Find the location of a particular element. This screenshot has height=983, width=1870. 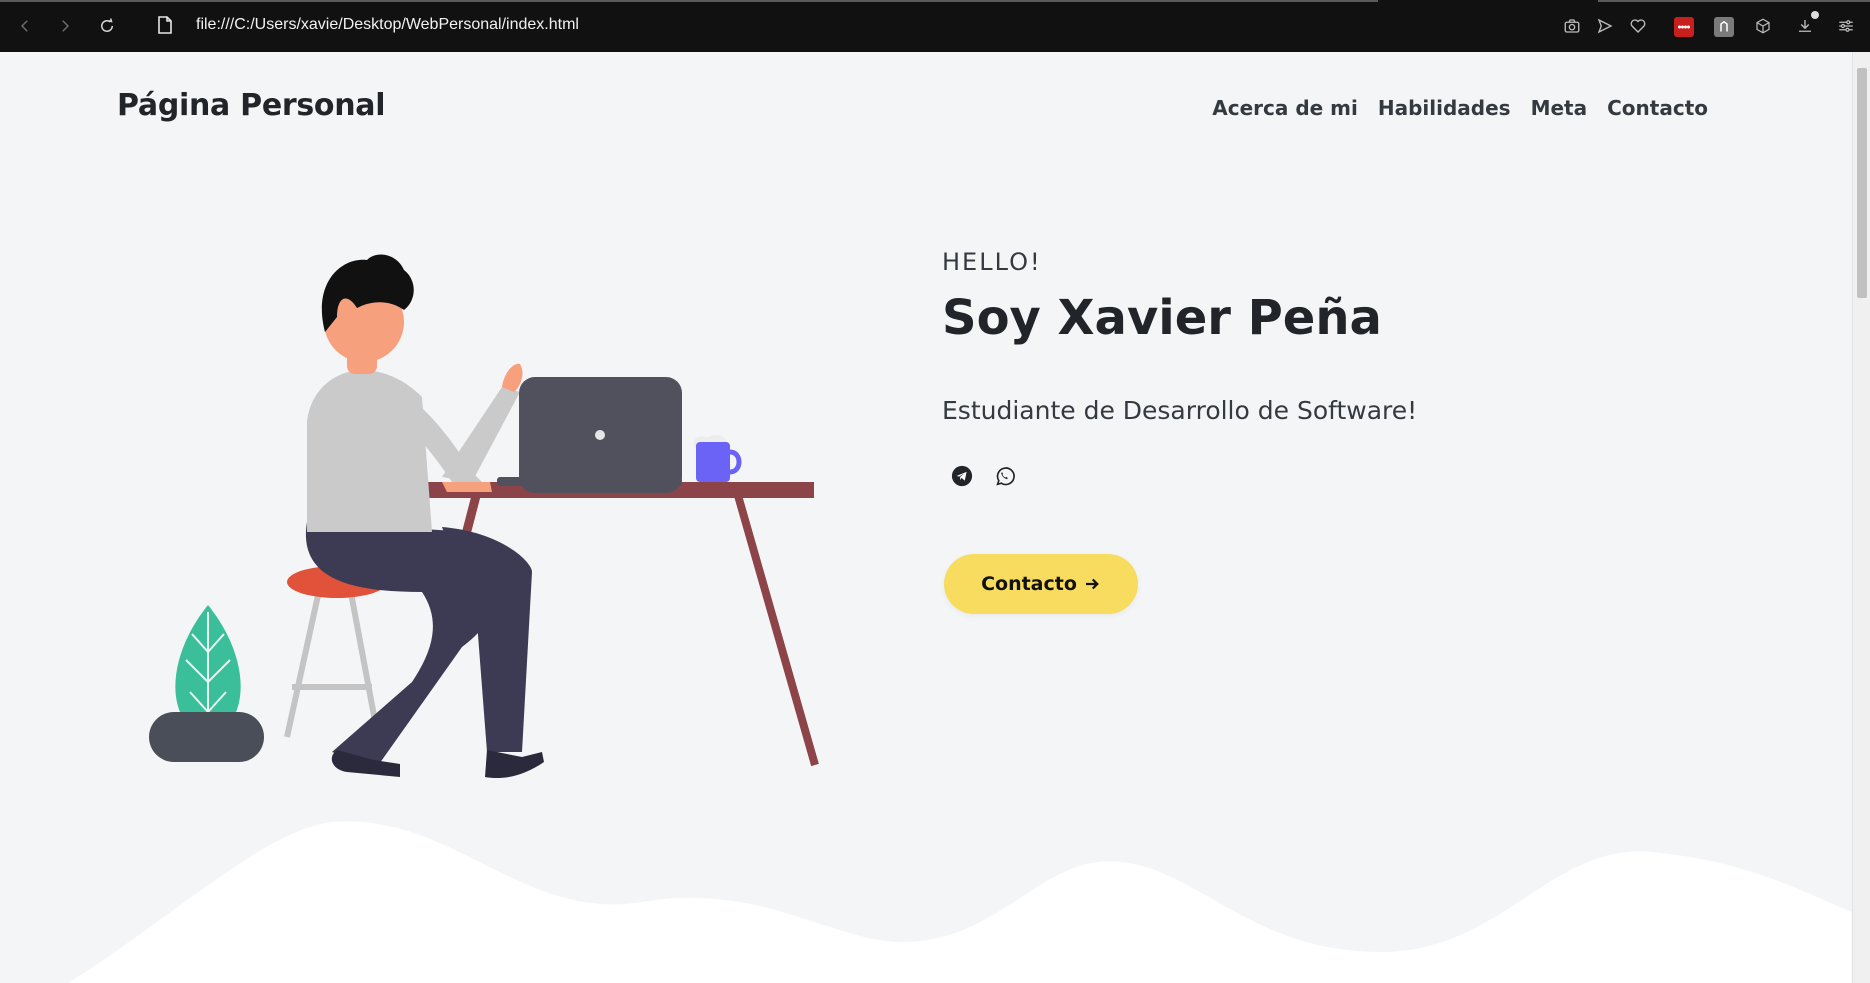

easy-setup-button is located at coordinates (1846, 26).